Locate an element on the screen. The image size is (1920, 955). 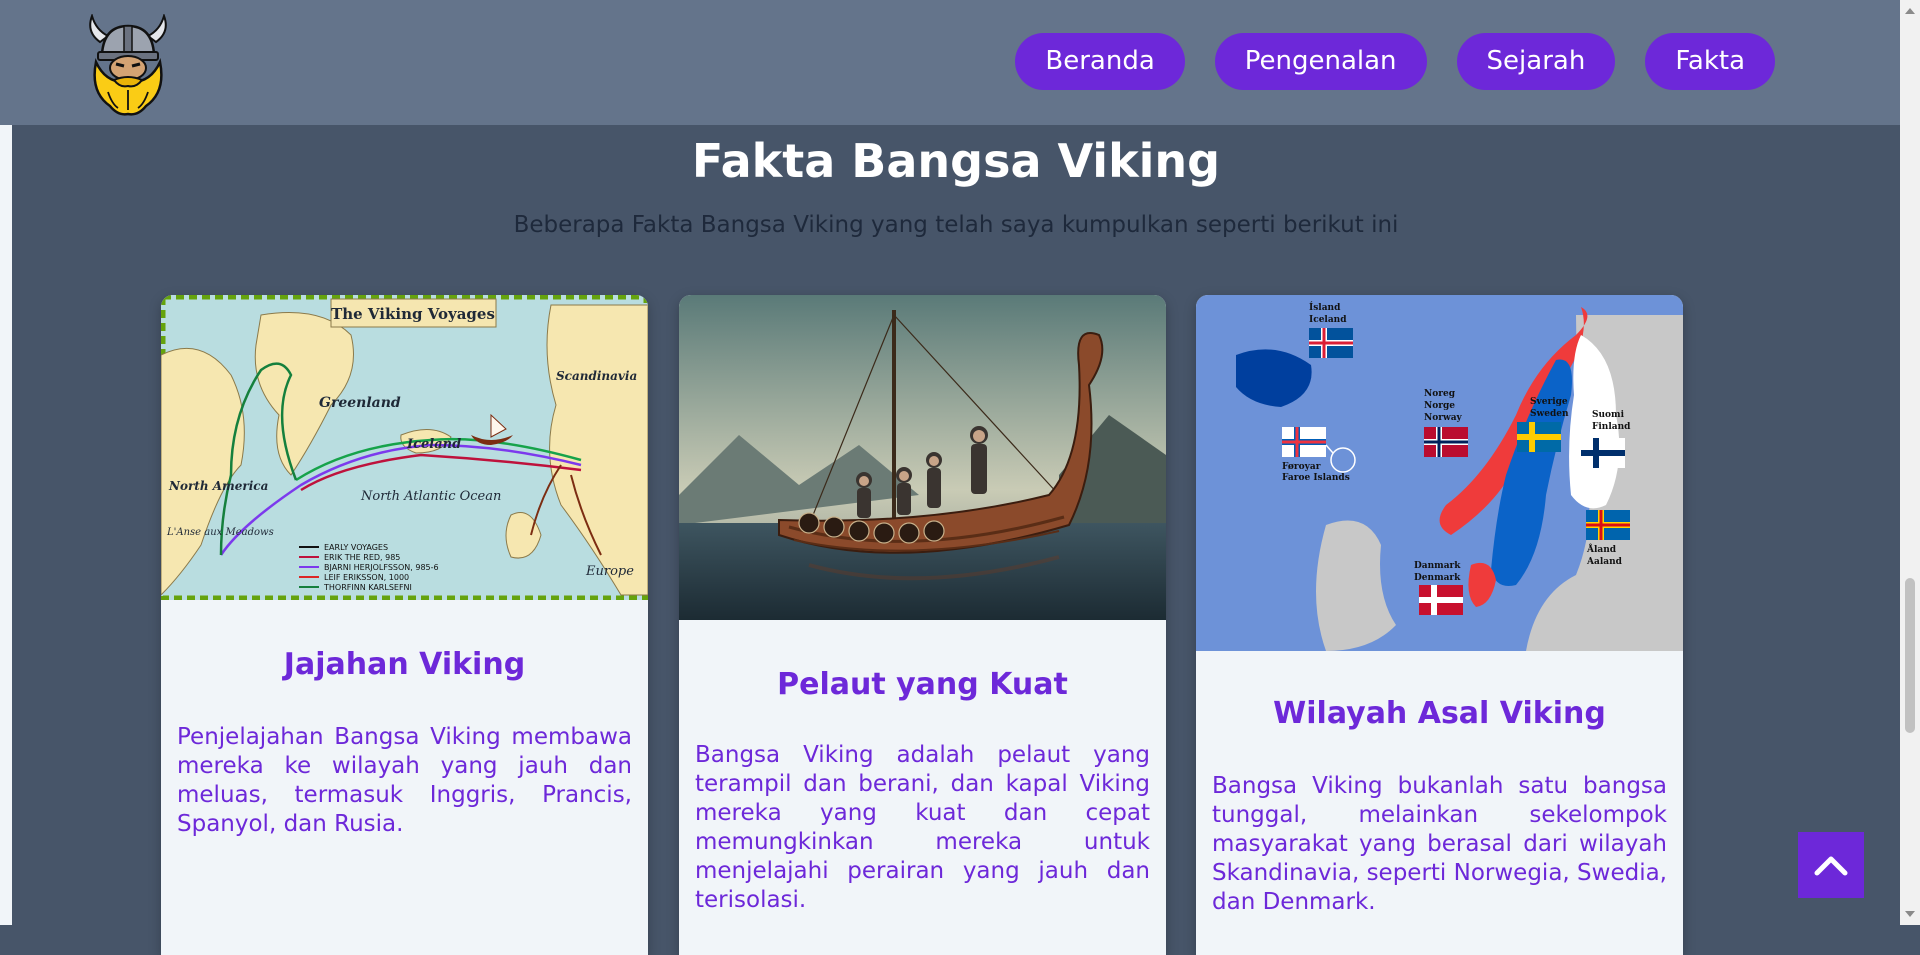
flag-finland-icon is located at coordinates (1603, 453).